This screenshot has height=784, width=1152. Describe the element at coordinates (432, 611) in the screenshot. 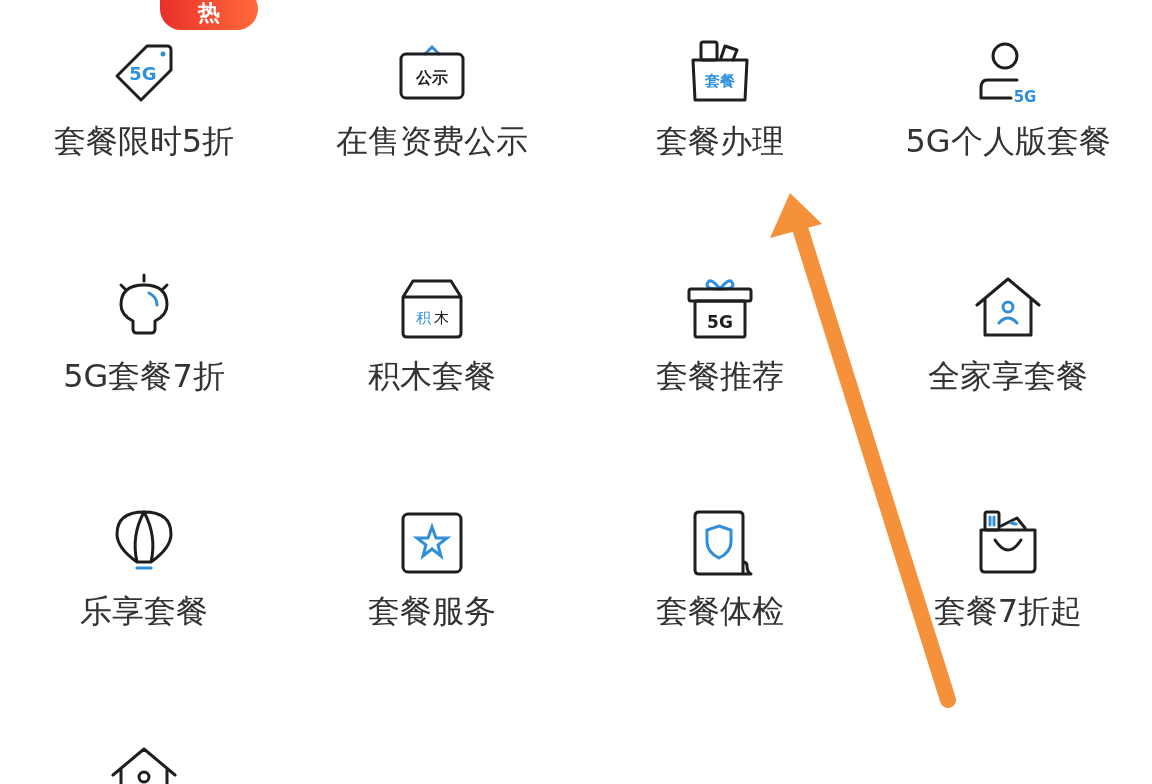

I see `menu-label: 套餐服务` at that location.